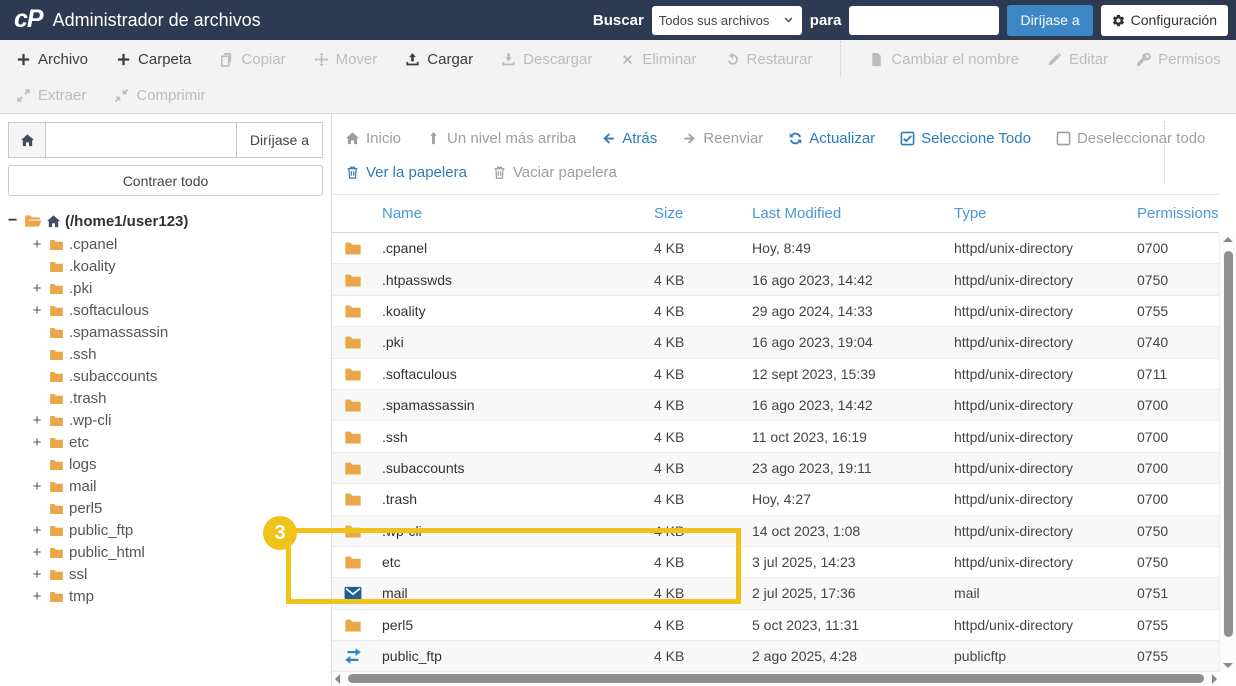  What do you see at coordinates (165, 221) in the screenshot?
I see `tree-root-home: − (/home1/user123)` at bounding box center [165, 221].